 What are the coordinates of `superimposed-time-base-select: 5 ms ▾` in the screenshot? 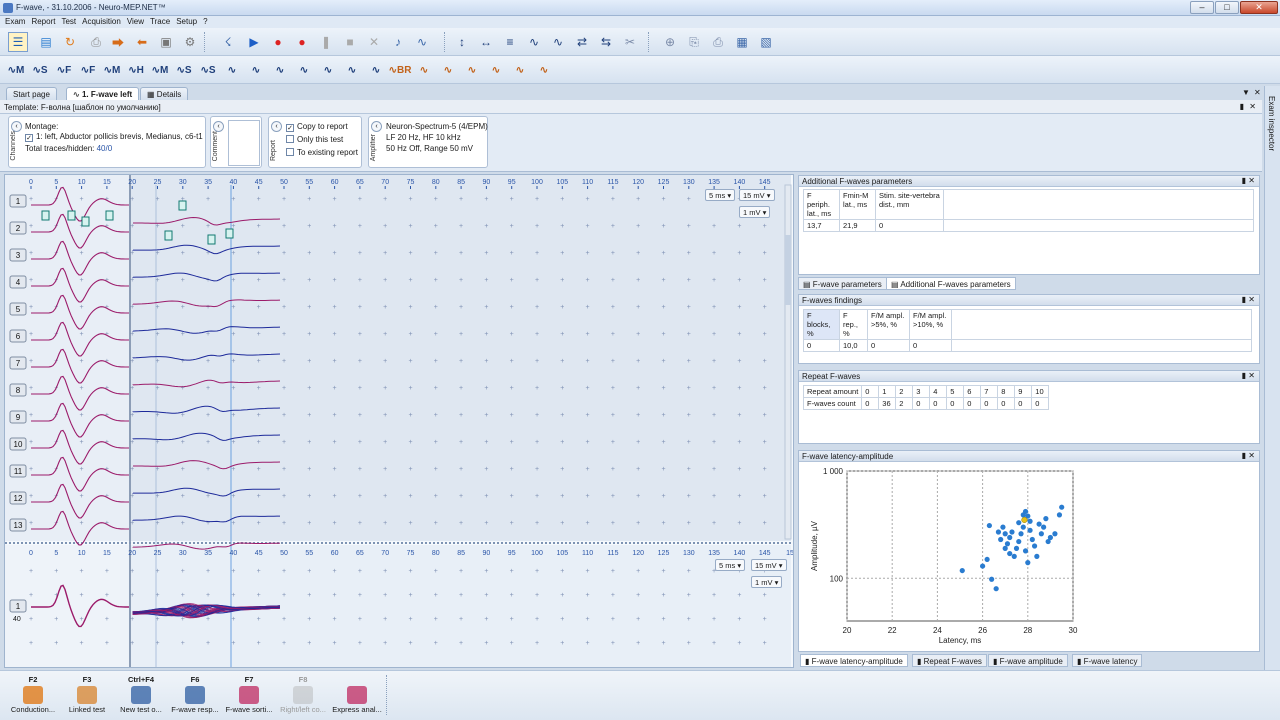 It's located at (730, 565).